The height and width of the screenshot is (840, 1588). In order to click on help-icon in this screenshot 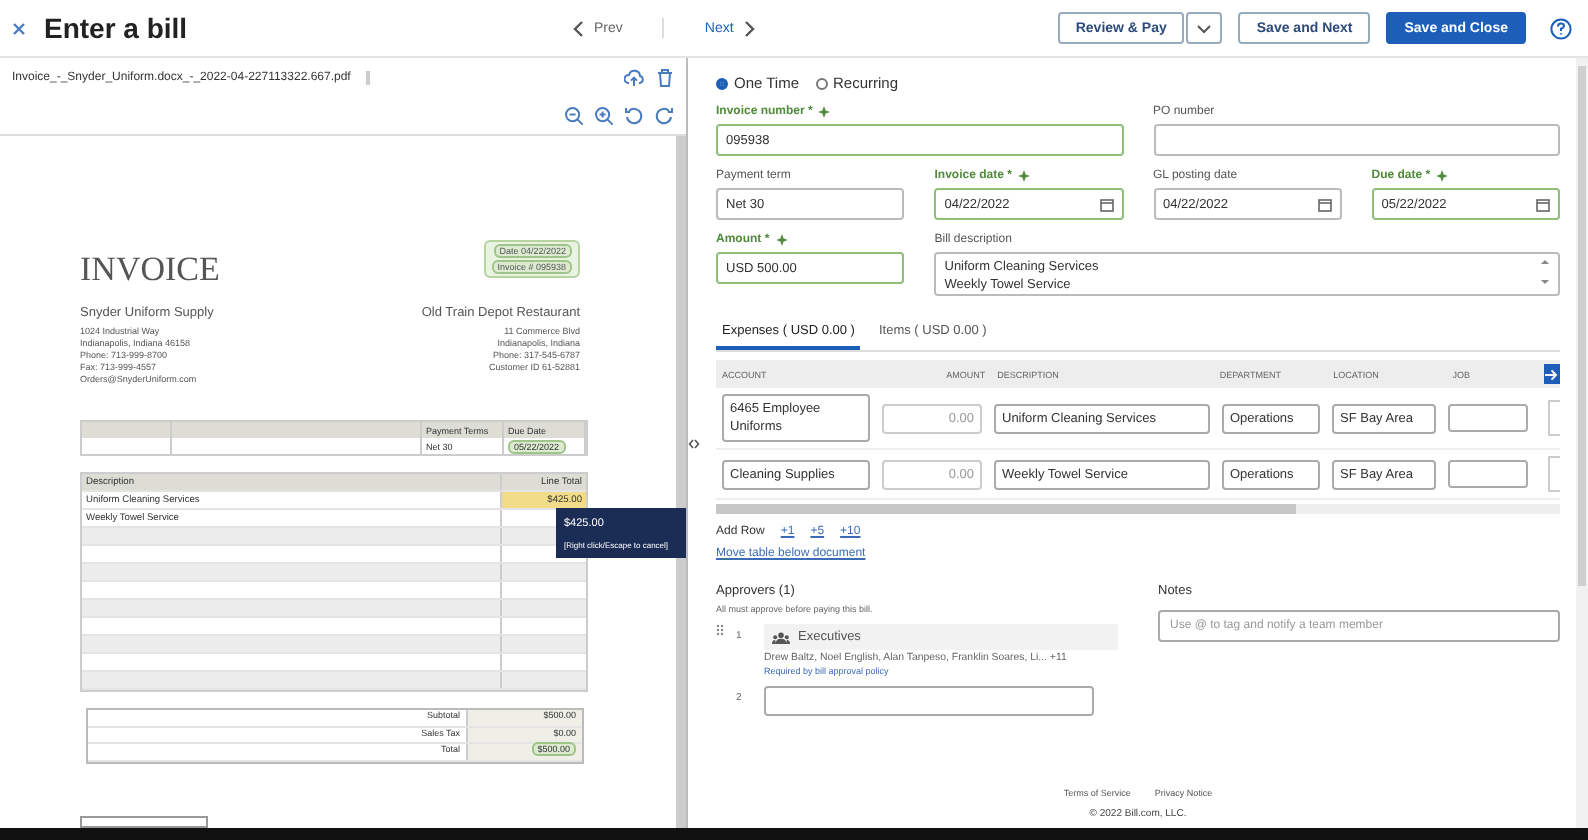, I will do `click(1561, 28)`.